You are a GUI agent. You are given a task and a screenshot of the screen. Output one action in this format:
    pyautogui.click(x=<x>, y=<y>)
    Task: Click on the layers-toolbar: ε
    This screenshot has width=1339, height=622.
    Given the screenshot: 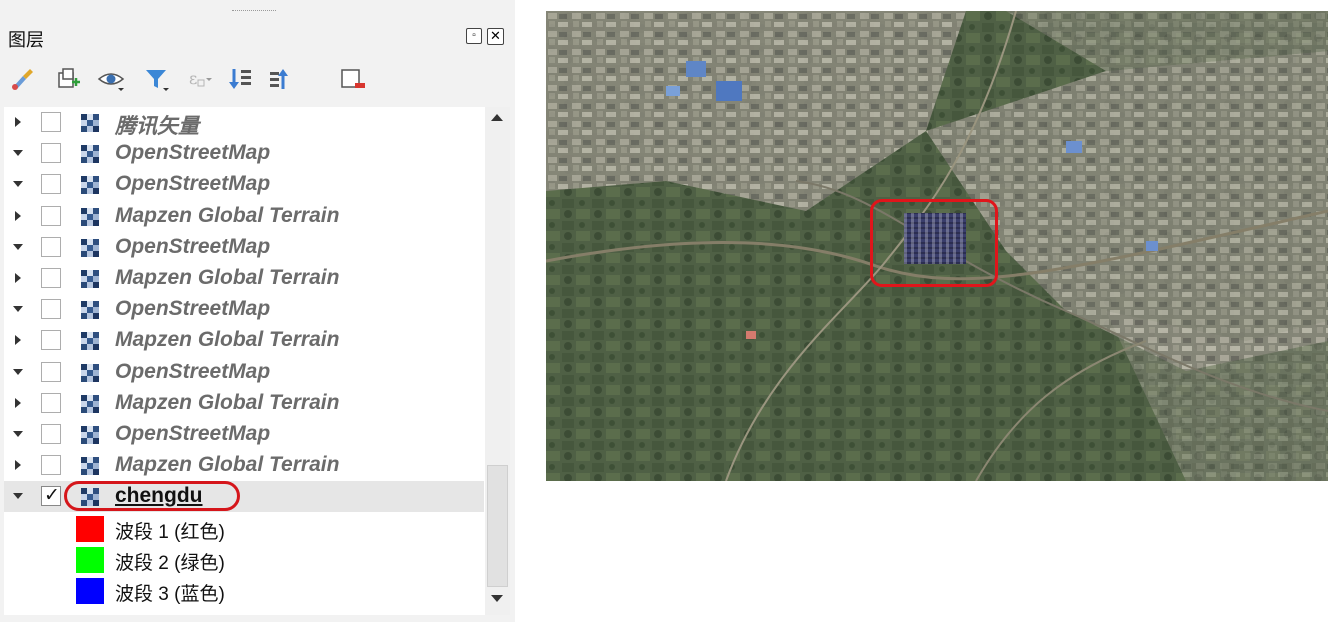 What is the action you would take?
    pyautogui.click(x=257, y=80)
    